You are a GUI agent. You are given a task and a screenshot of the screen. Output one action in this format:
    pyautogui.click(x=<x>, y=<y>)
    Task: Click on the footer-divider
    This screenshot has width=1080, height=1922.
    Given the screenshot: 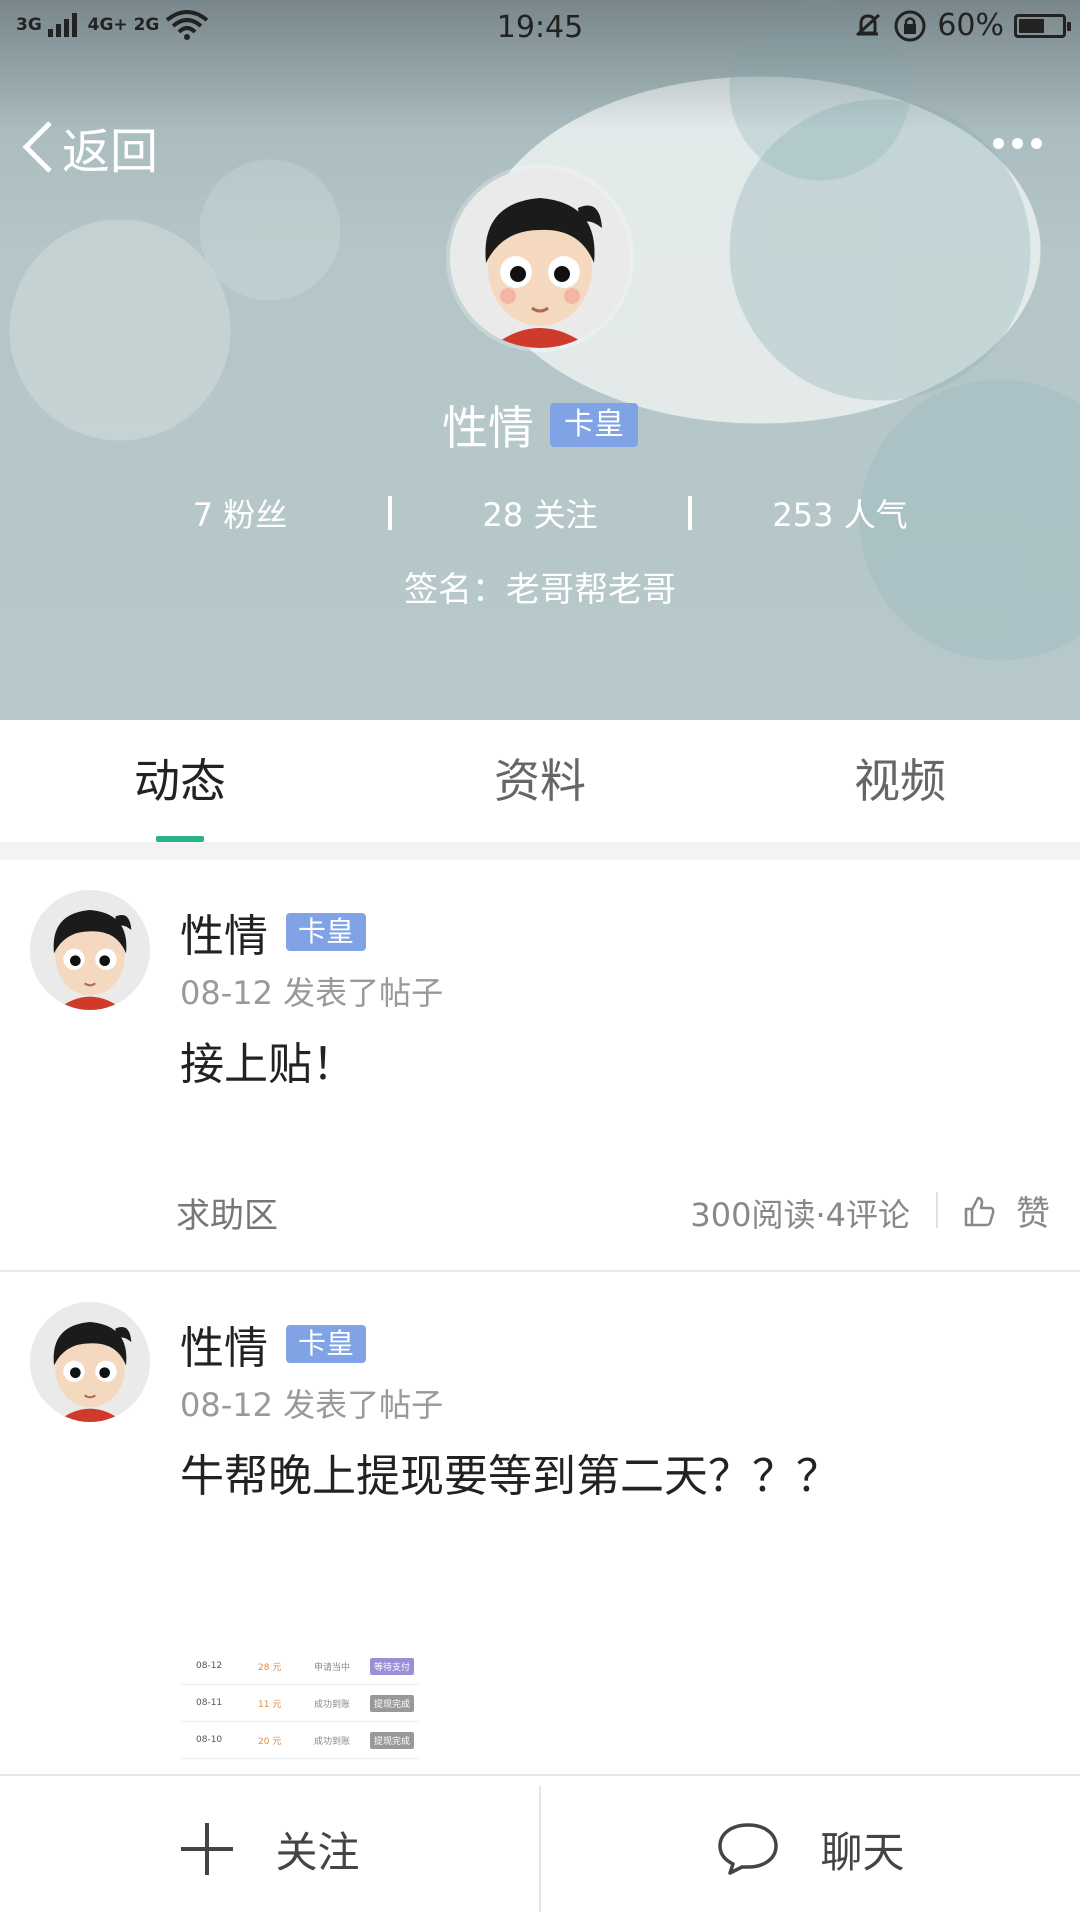 What is the action you would take?
    pyautogui.click(x=937, y=1210)
    